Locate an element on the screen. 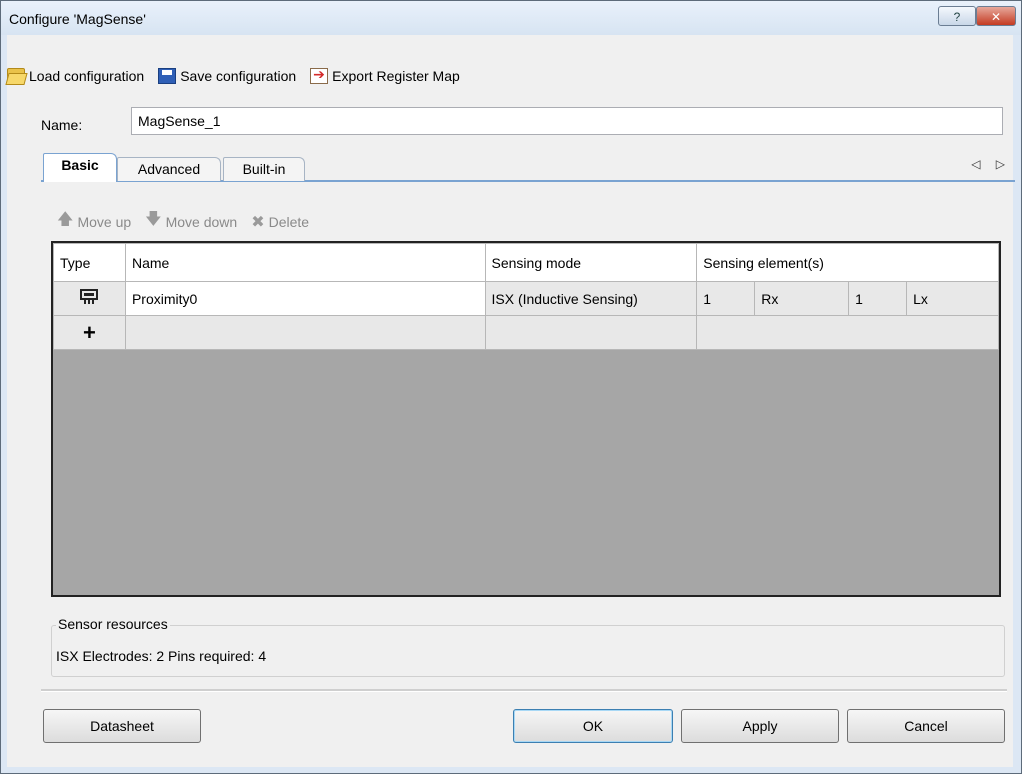  sensor-resources-summary: ISX Electrodes: 2 Pins required: 4 is located at coordinates (161, 656).